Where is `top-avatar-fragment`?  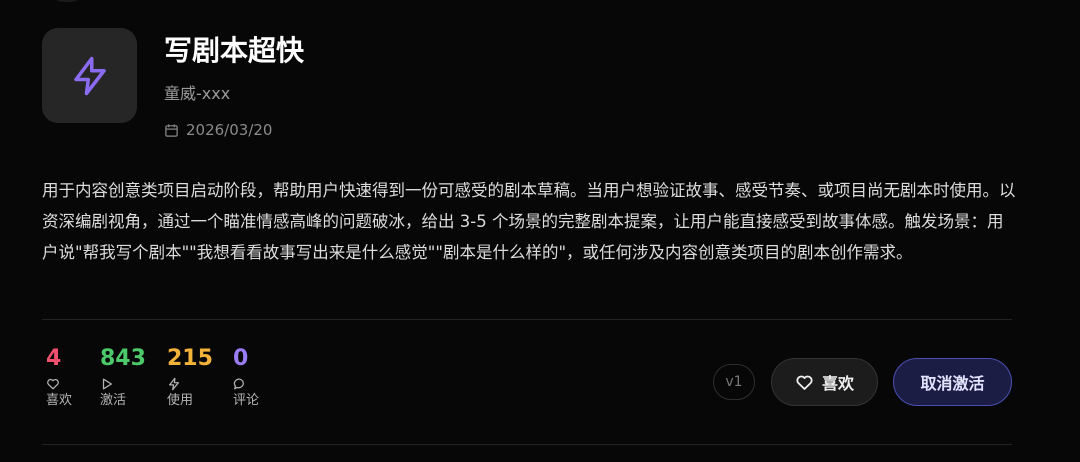 top-avatar-fragment is located at coordinates (67, 1).